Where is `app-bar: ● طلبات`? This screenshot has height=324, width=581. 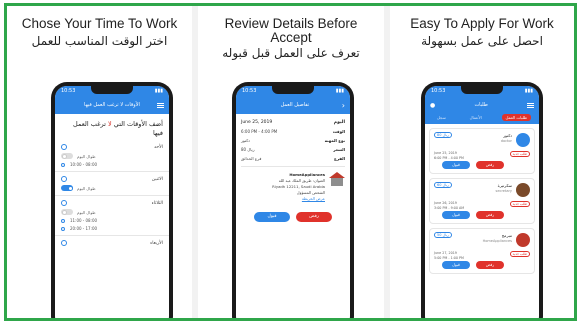 app-bar: ● طلبات is located at coordinates (482, 105).